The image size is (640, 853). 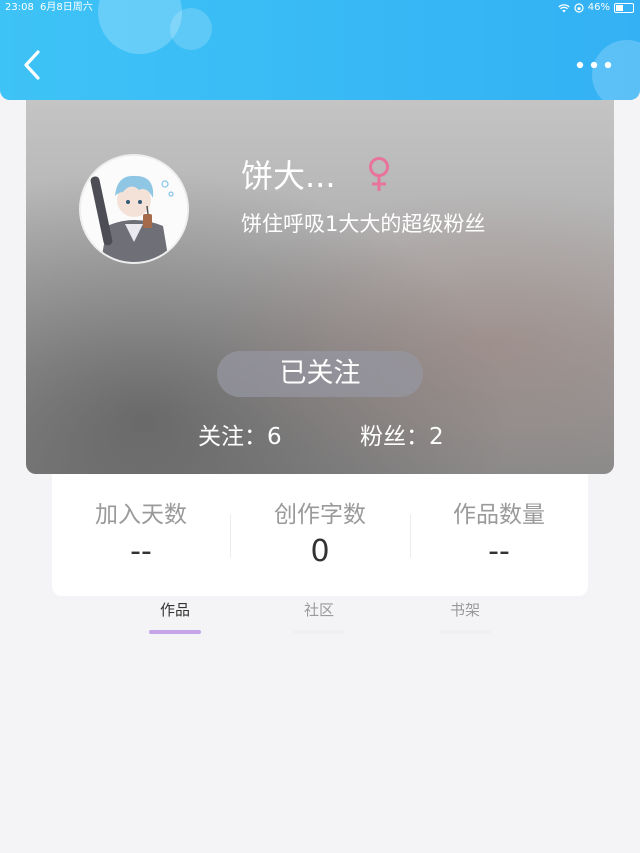 I want to click on stat-works-count: 作品数量 --, so click(x=499, y=535).